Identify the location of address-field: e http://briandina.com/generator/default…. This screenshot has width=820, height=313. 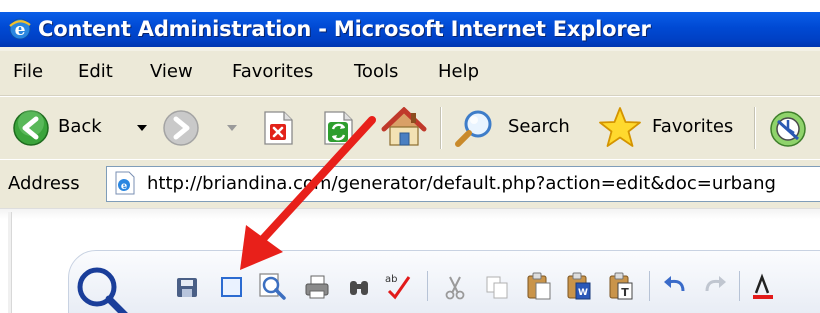
(463, 184).